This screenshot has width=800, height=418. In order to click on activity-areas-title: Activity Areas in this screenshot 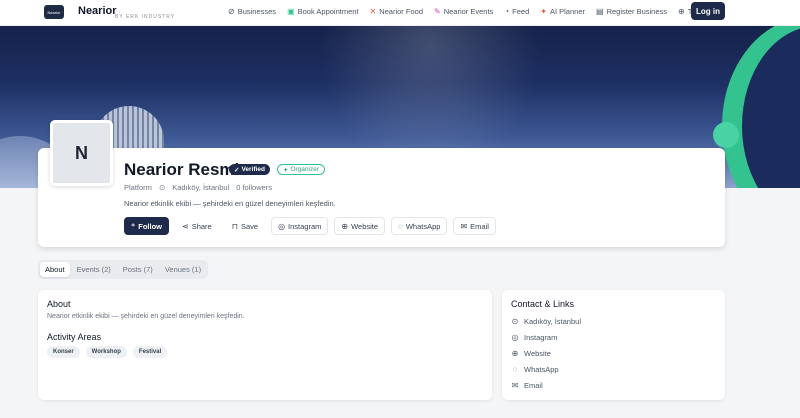, I will do `click(74, 337)`.